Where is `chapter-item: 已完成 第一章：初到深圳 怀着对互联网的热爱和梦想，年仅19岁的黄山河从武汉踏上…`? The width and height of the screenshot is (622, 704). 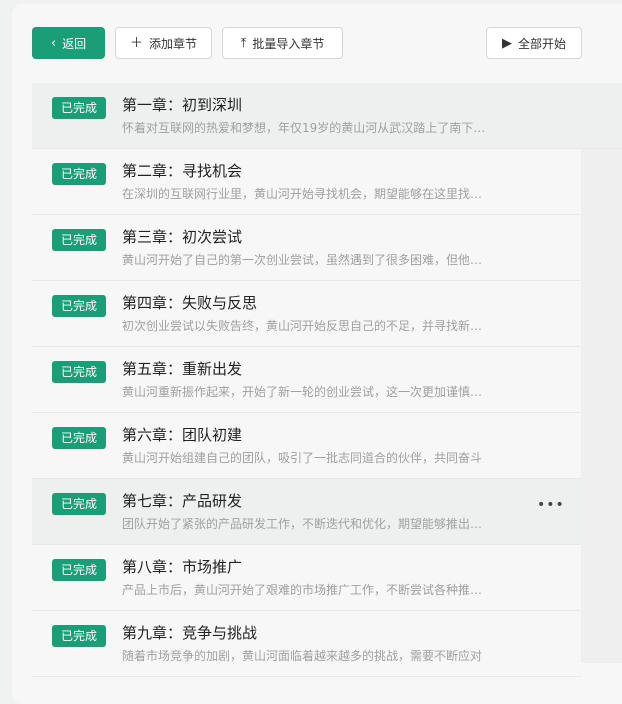 chapter-item: 已完成 第一章：初到深圳 怀着对互联网的热爱和梦想，年仅19岁的黄山河从武汉踏上… is located at coordinates (327, 116).